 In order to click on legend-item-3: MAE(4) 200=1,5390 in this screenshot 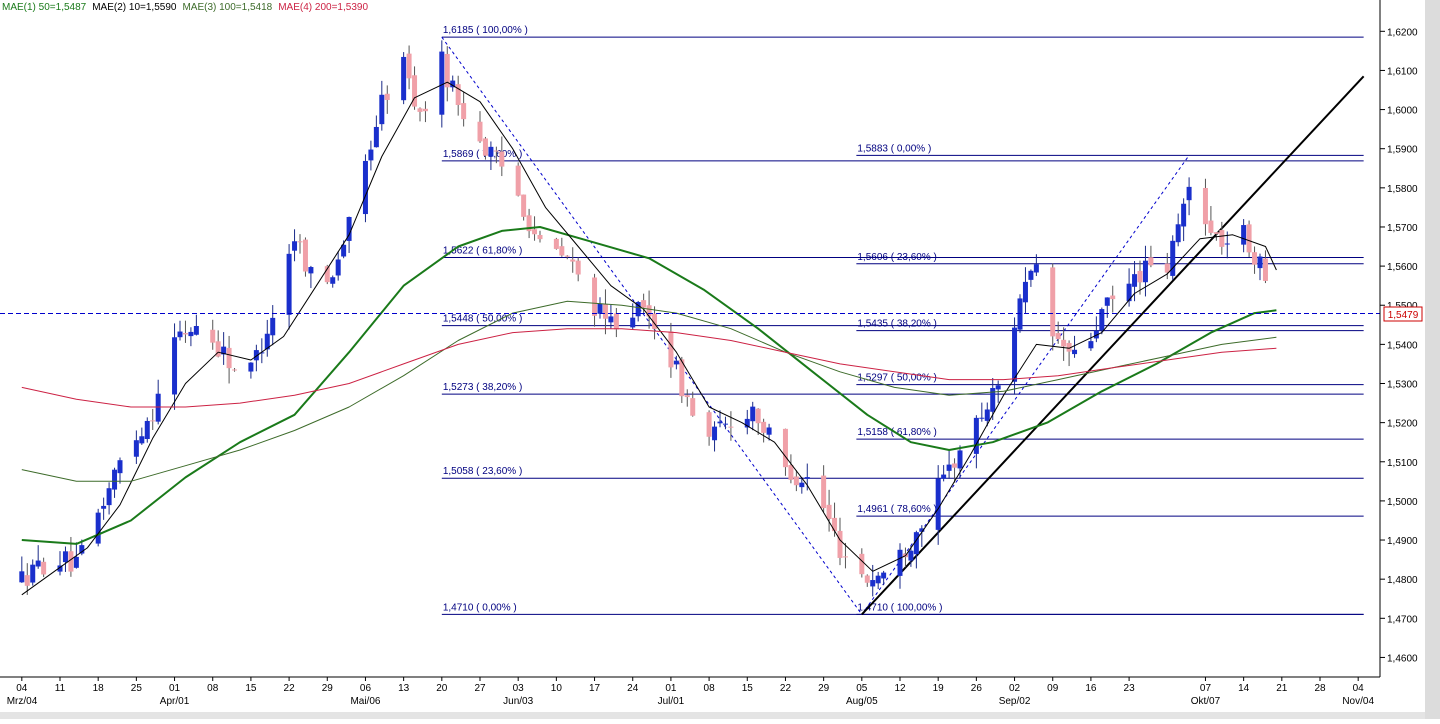, I will do `click(323, 7)`.